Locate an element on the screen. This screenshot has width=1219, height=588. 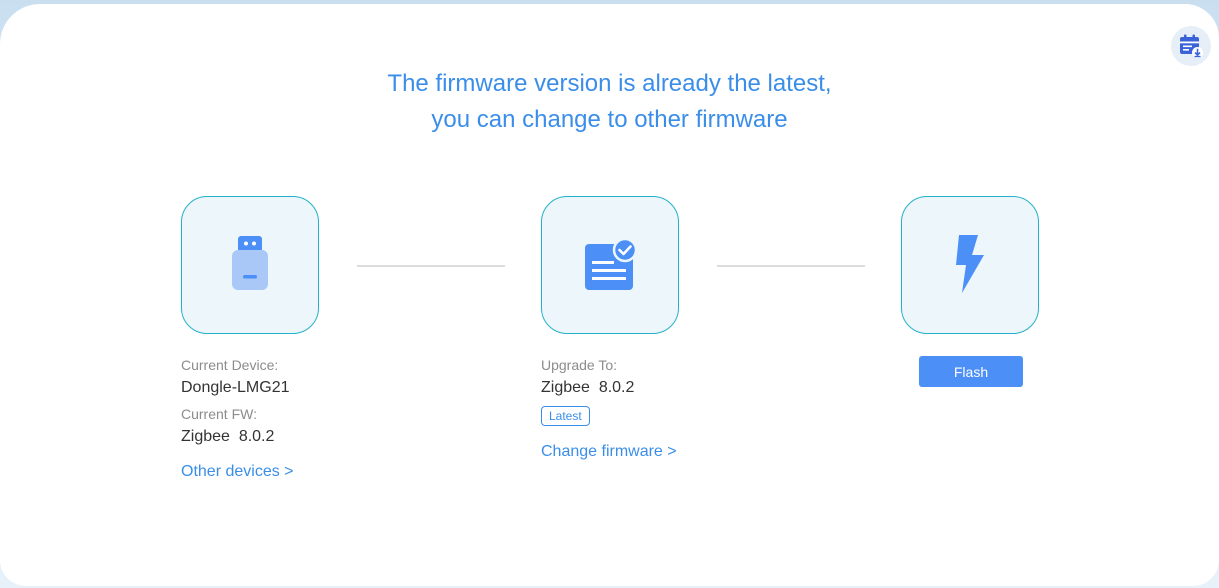
calendar-download-icon is located at coordinates (1191, 46).